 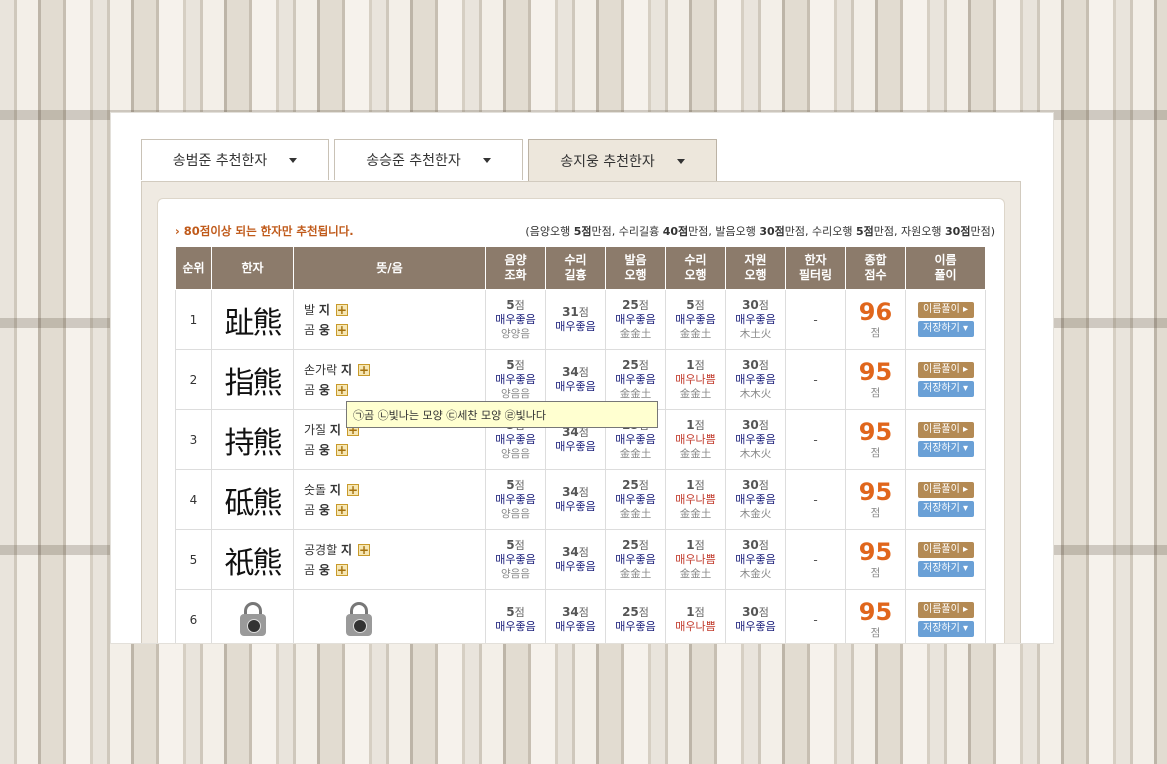 What do you see at coordinates (575, 312) in the screenshot?
I see `score-points: 31점` at bounding box center [575, 312].